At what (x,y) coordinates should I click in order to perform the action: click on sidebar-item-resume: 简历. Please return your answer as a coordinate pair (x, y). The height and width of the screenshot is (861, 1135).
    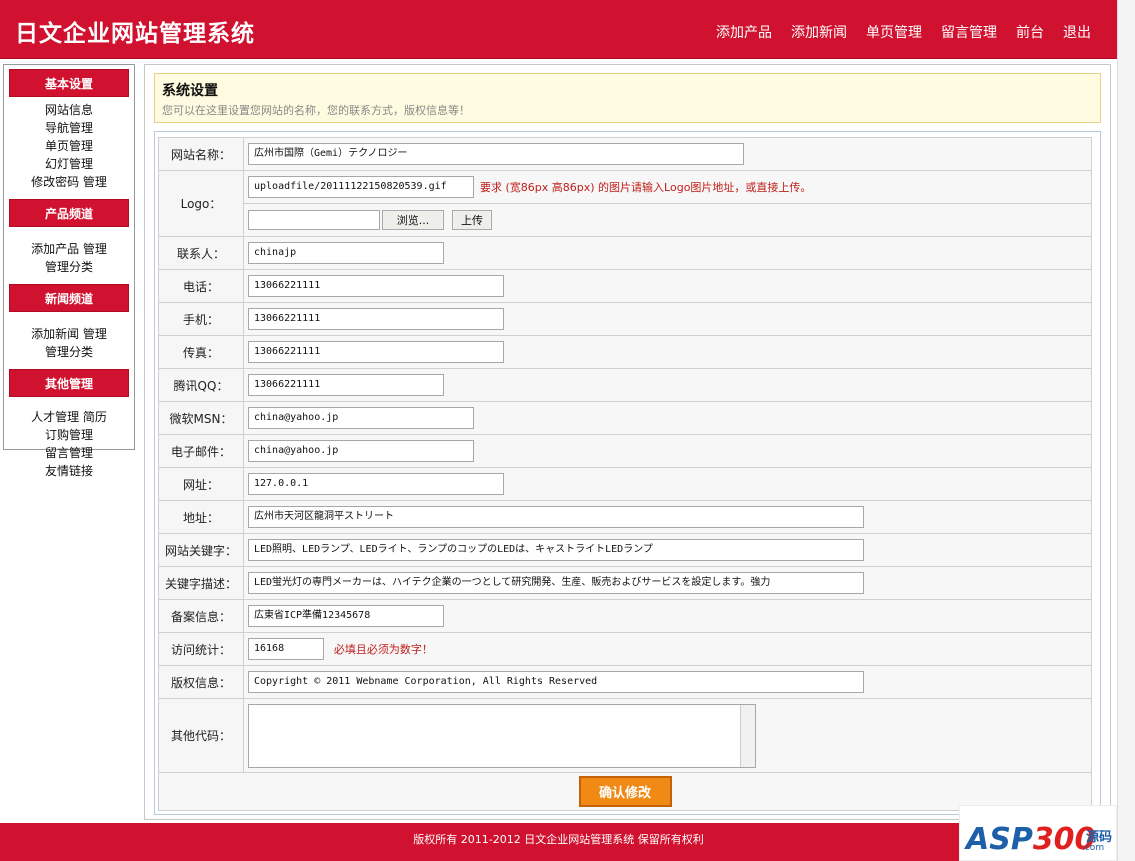
    Looking at the image, I should click on (95, 417).